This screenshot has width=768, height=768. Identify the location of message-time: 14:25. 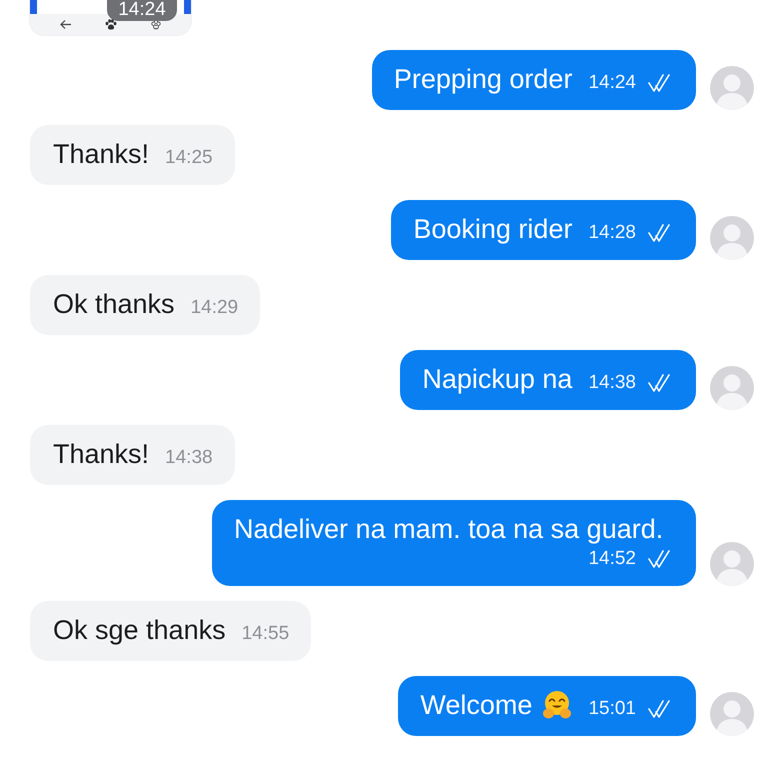
(189, 158).